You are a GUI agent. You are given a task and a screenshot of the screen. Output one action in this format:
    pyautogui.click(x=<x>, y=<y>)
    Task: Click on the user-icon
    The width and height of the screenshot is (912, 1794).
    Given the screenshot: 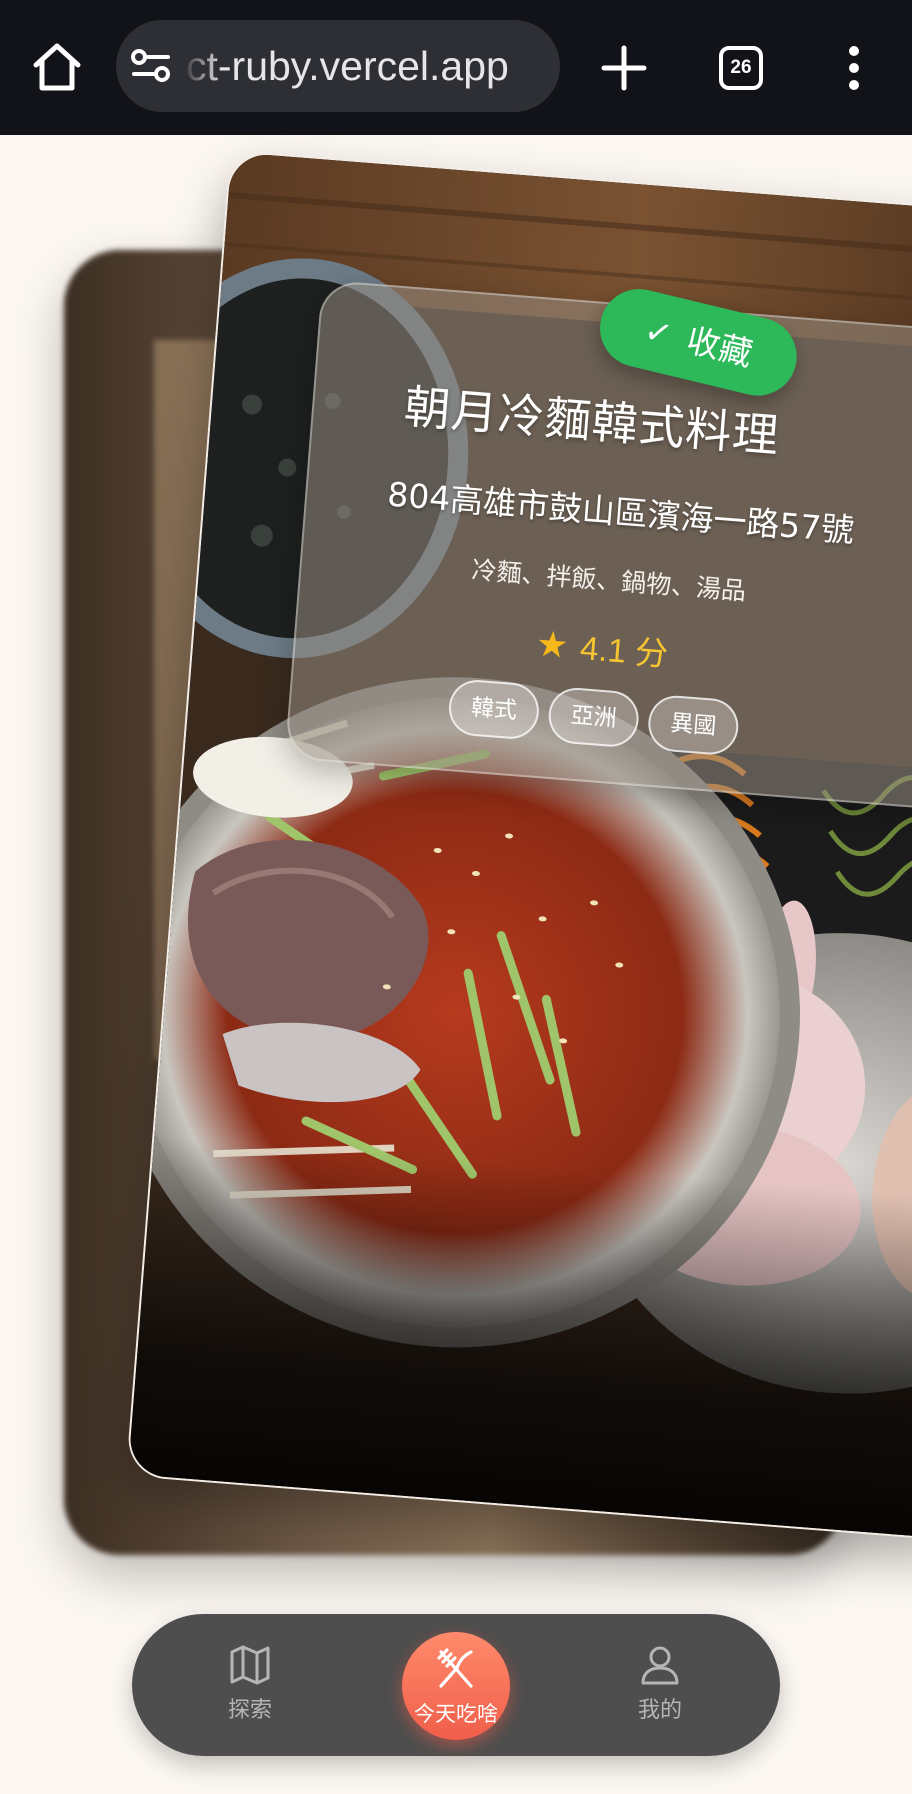 What is the action you would take?
    pyautogui.click(x=660, y=1665)
    